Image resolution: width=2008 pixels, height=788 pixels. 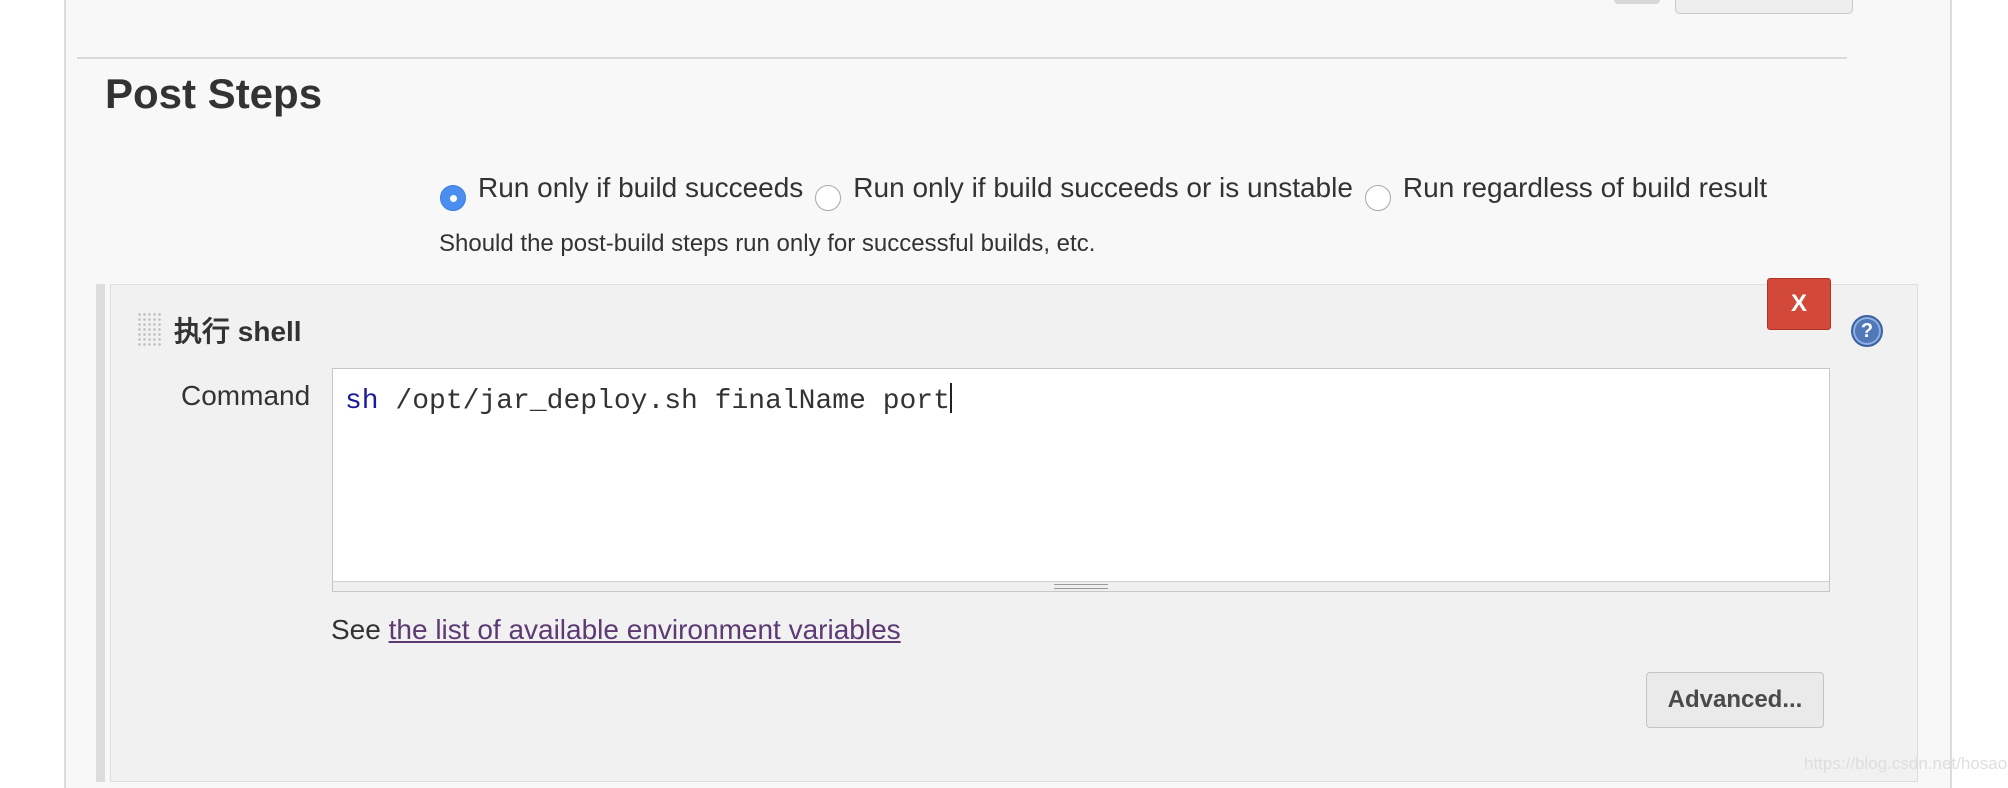 What do you see at coordinates (828, 198) in the screenshot?
I see `radio-button-unstable` at bounding box center [828, 198].